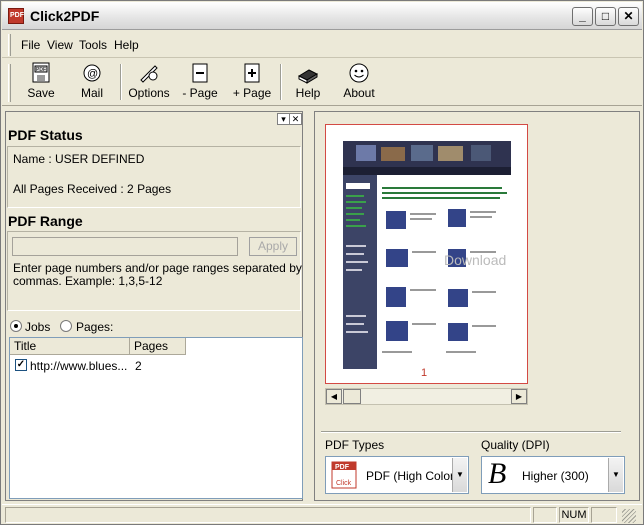 The height and width of the screenshot is (525, 644). Describe the element at coordinates (359, 73) in the screenshot. I see `smiley-icon` at that location.